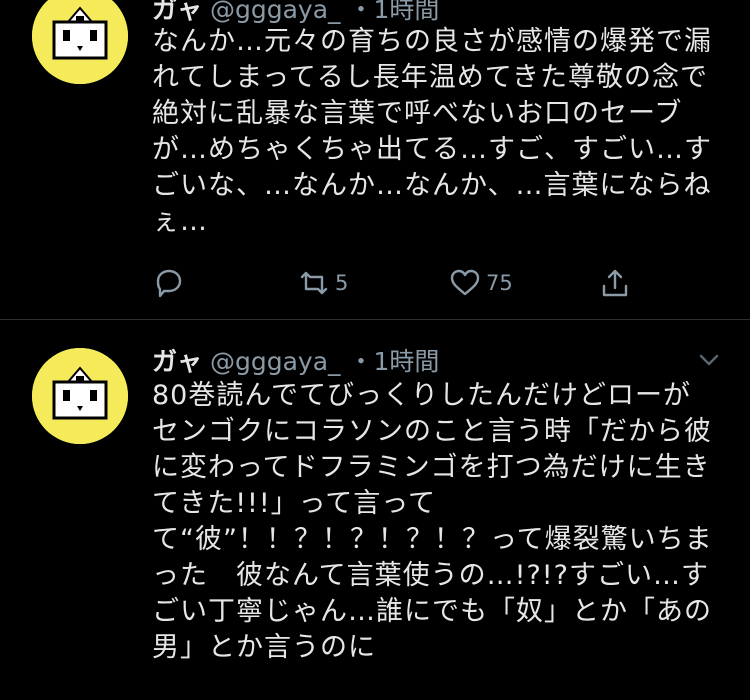  I want to click on tweet-line: が…めちゃくちゃ出てる…すご、すごい…す, so click(432, 149).